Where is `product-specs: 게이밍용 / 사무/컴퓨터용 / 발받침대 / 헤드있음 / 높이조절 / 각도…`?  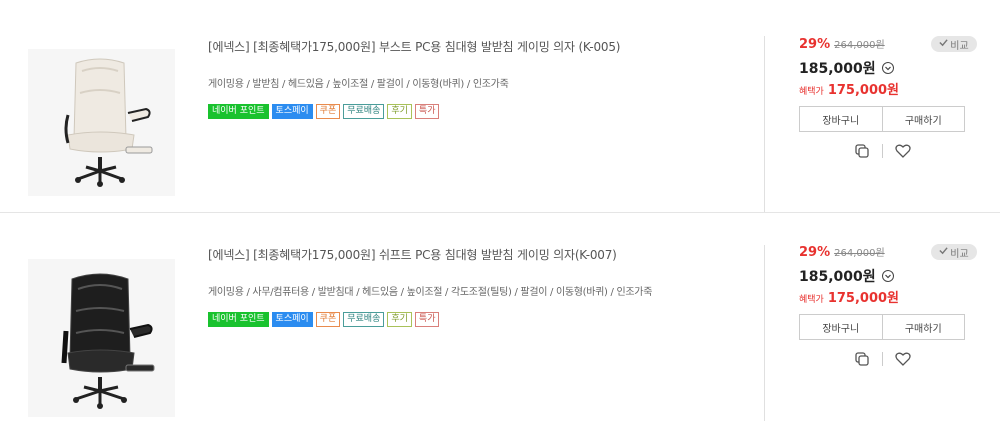
product-specs: 게이밍용 / 사무/컴퓨터용 / 발받침대 / 헤드있음 / 높이조절 / 각도… is located at coordinates (430, 292).